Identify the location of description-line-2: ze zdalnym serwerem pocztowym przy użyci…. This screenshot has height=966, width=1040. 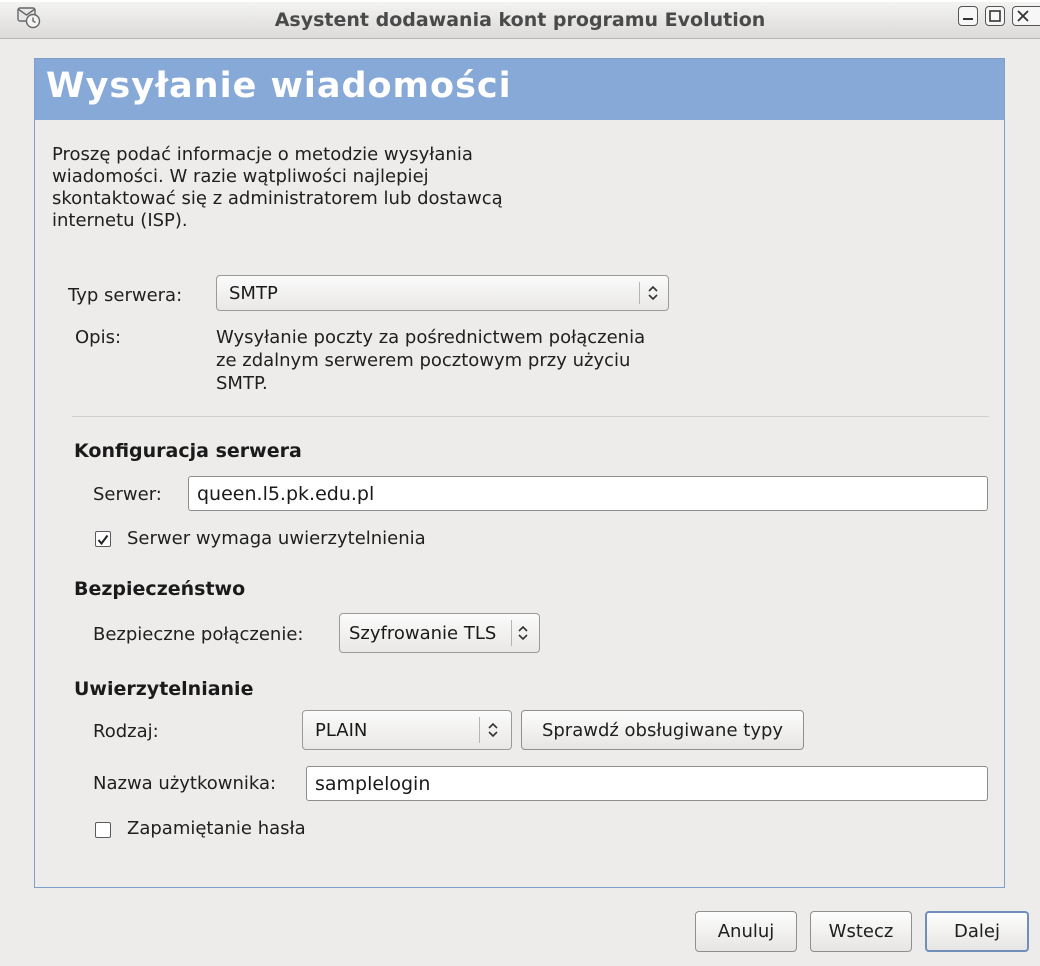
(423, 360).